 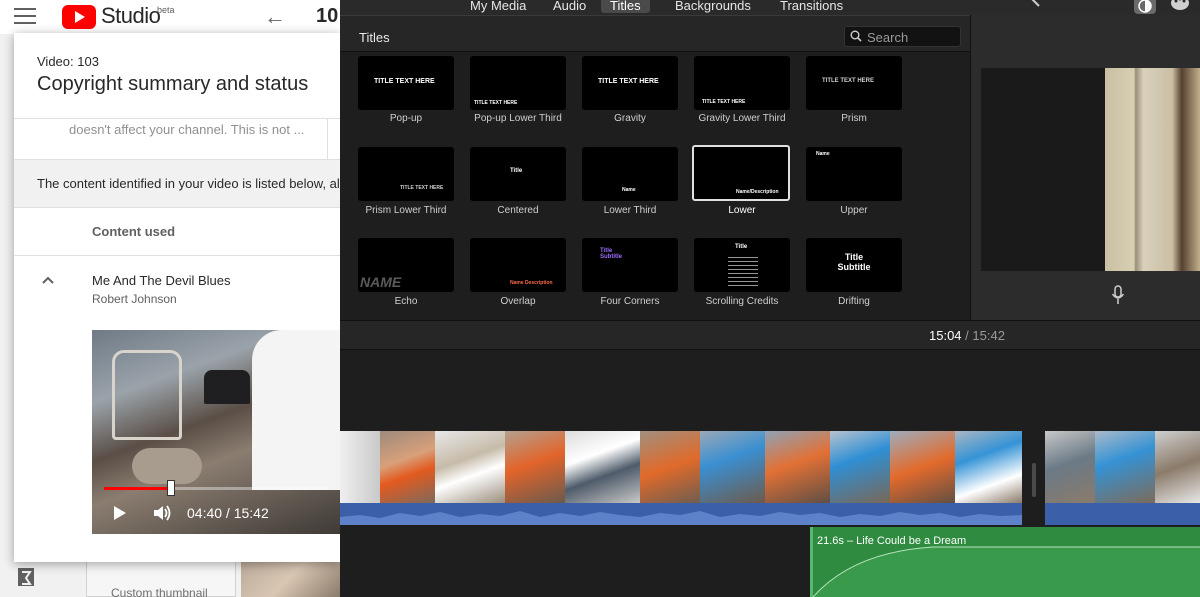 I want to click on title-label-scrolling-credits: Scrolling Credits, so click(x=742, y=301).